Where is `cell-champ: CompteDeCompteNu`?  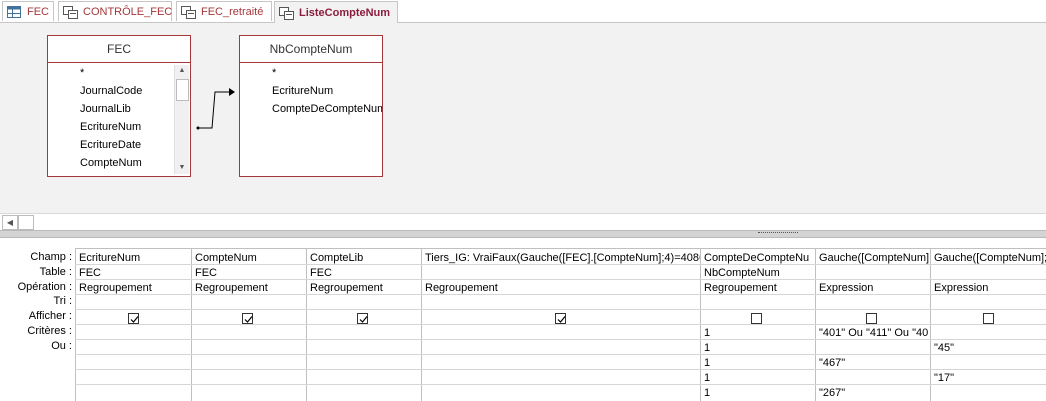
cell-champ: CompteDeCompteNu is located at coordinates (756, 258).